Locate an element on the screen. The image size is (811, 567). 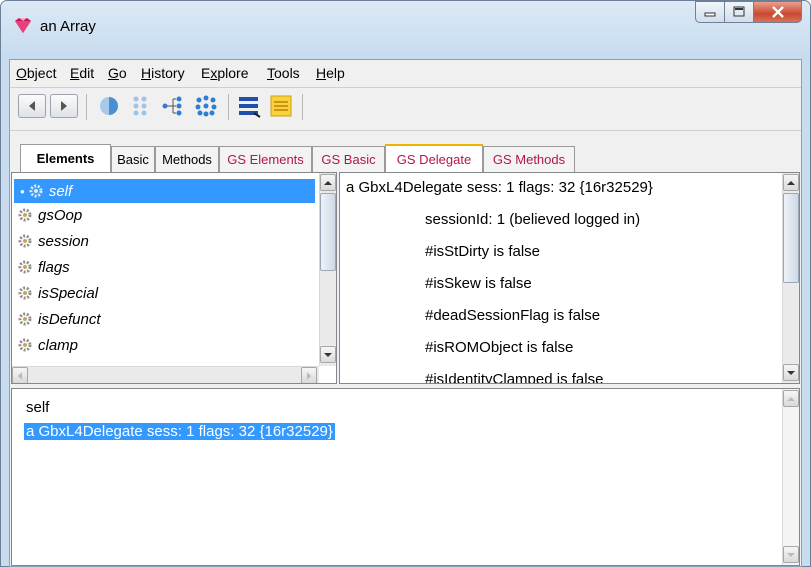
list-item: isDefunct is located at coordinates (57, 319).